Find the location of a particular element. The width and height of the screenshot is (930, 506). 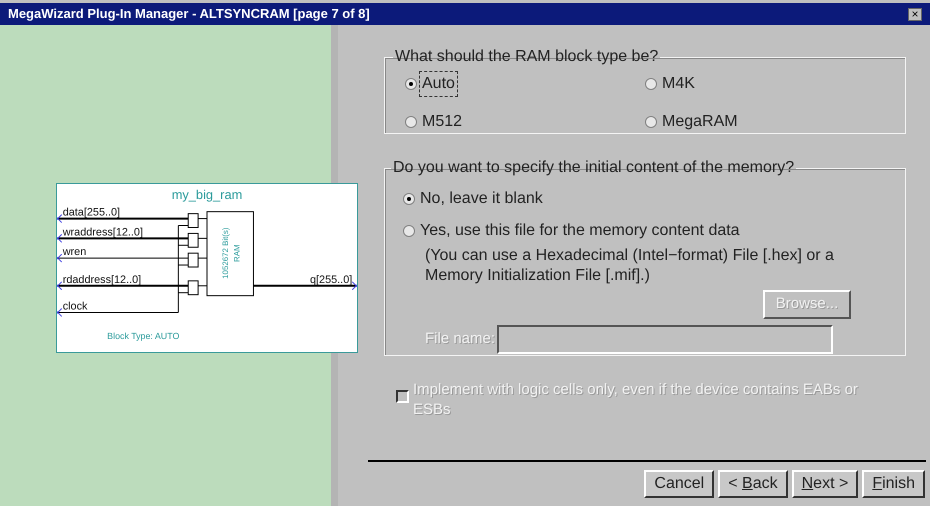

wizard-button: Next > is located at coordinates (825, 484).